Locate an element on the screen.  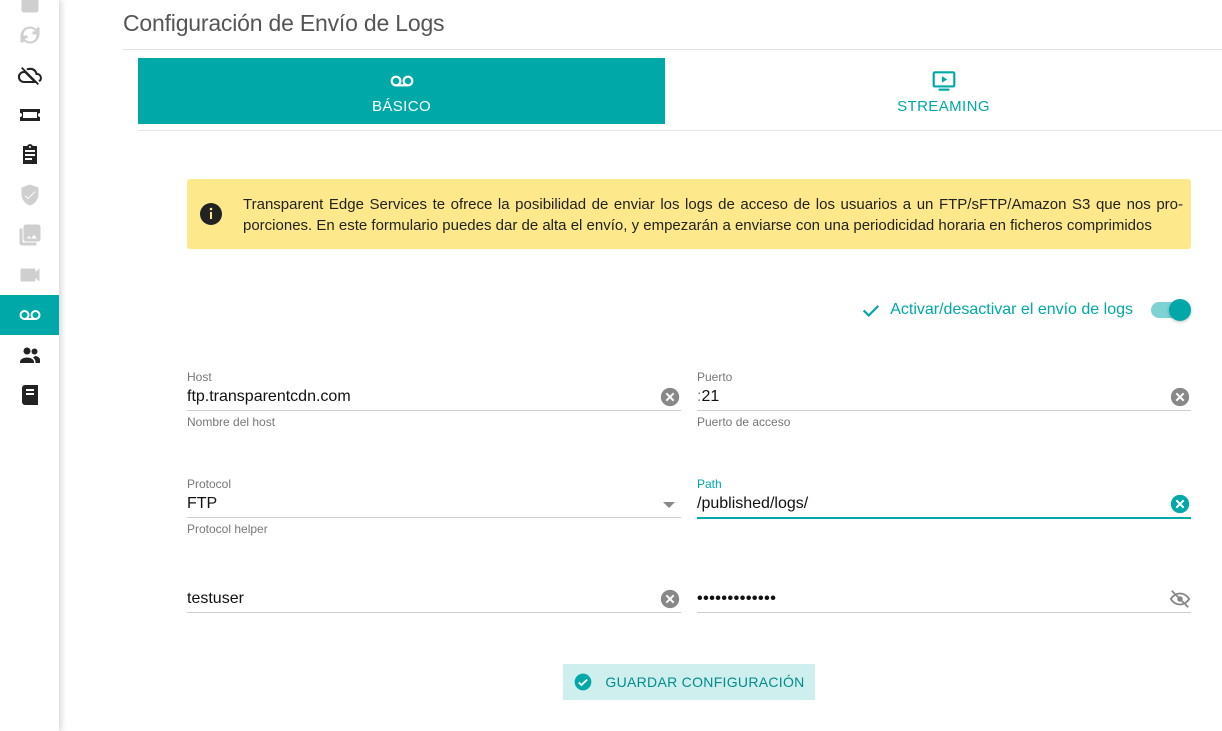
sidebar-item-photos is located at coordinates (29, 235).